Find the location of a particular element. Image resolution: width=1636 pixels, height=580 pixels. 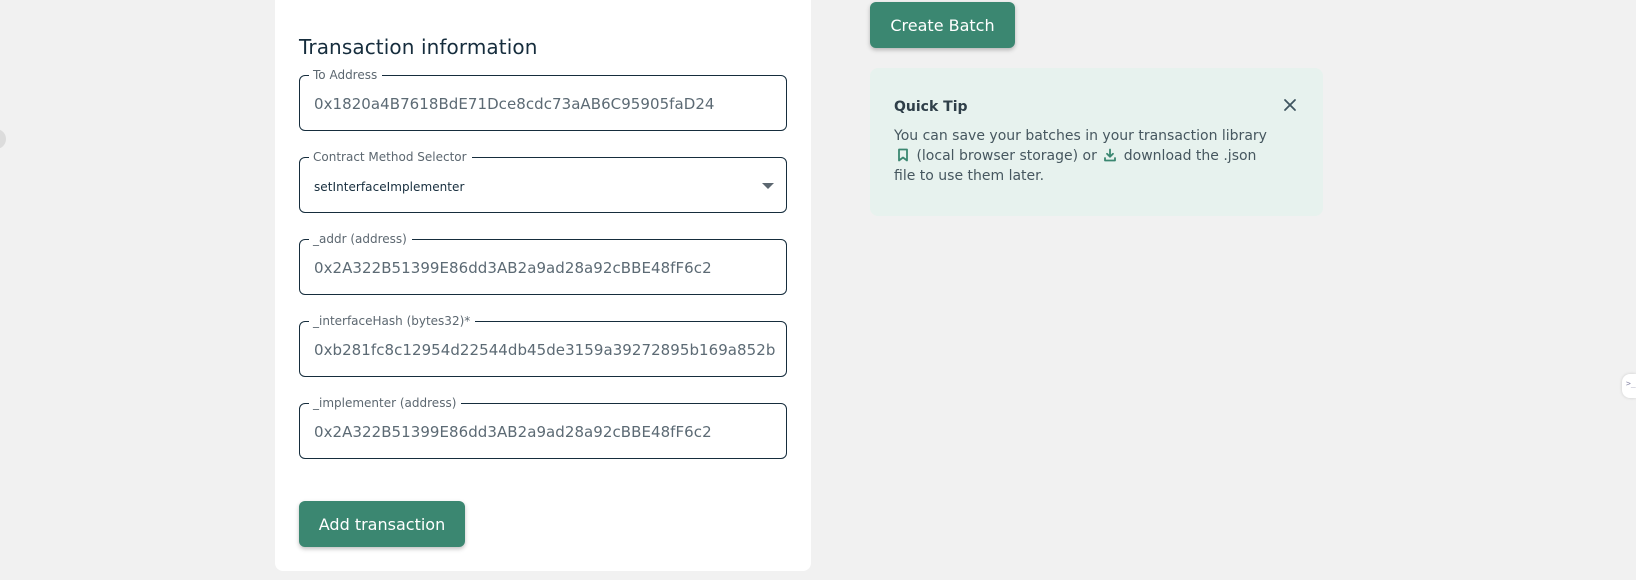

contract-method-value: setInterfaceImplementer is located at coordinates (545, 187).